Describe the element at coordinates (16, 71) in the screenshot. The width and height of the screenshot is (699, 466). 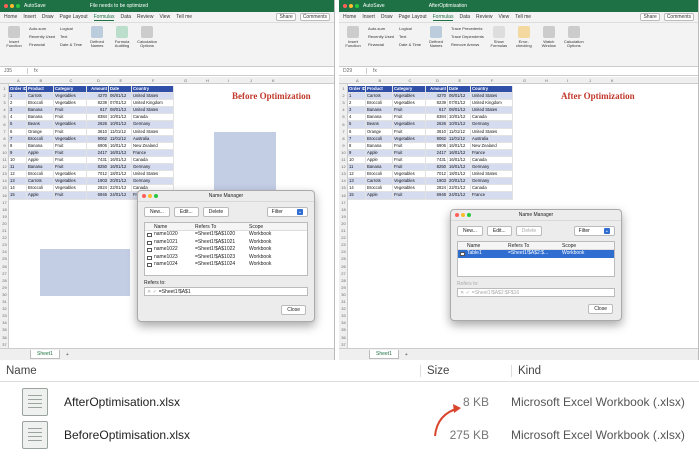
I see `name-box: J35` at that location.